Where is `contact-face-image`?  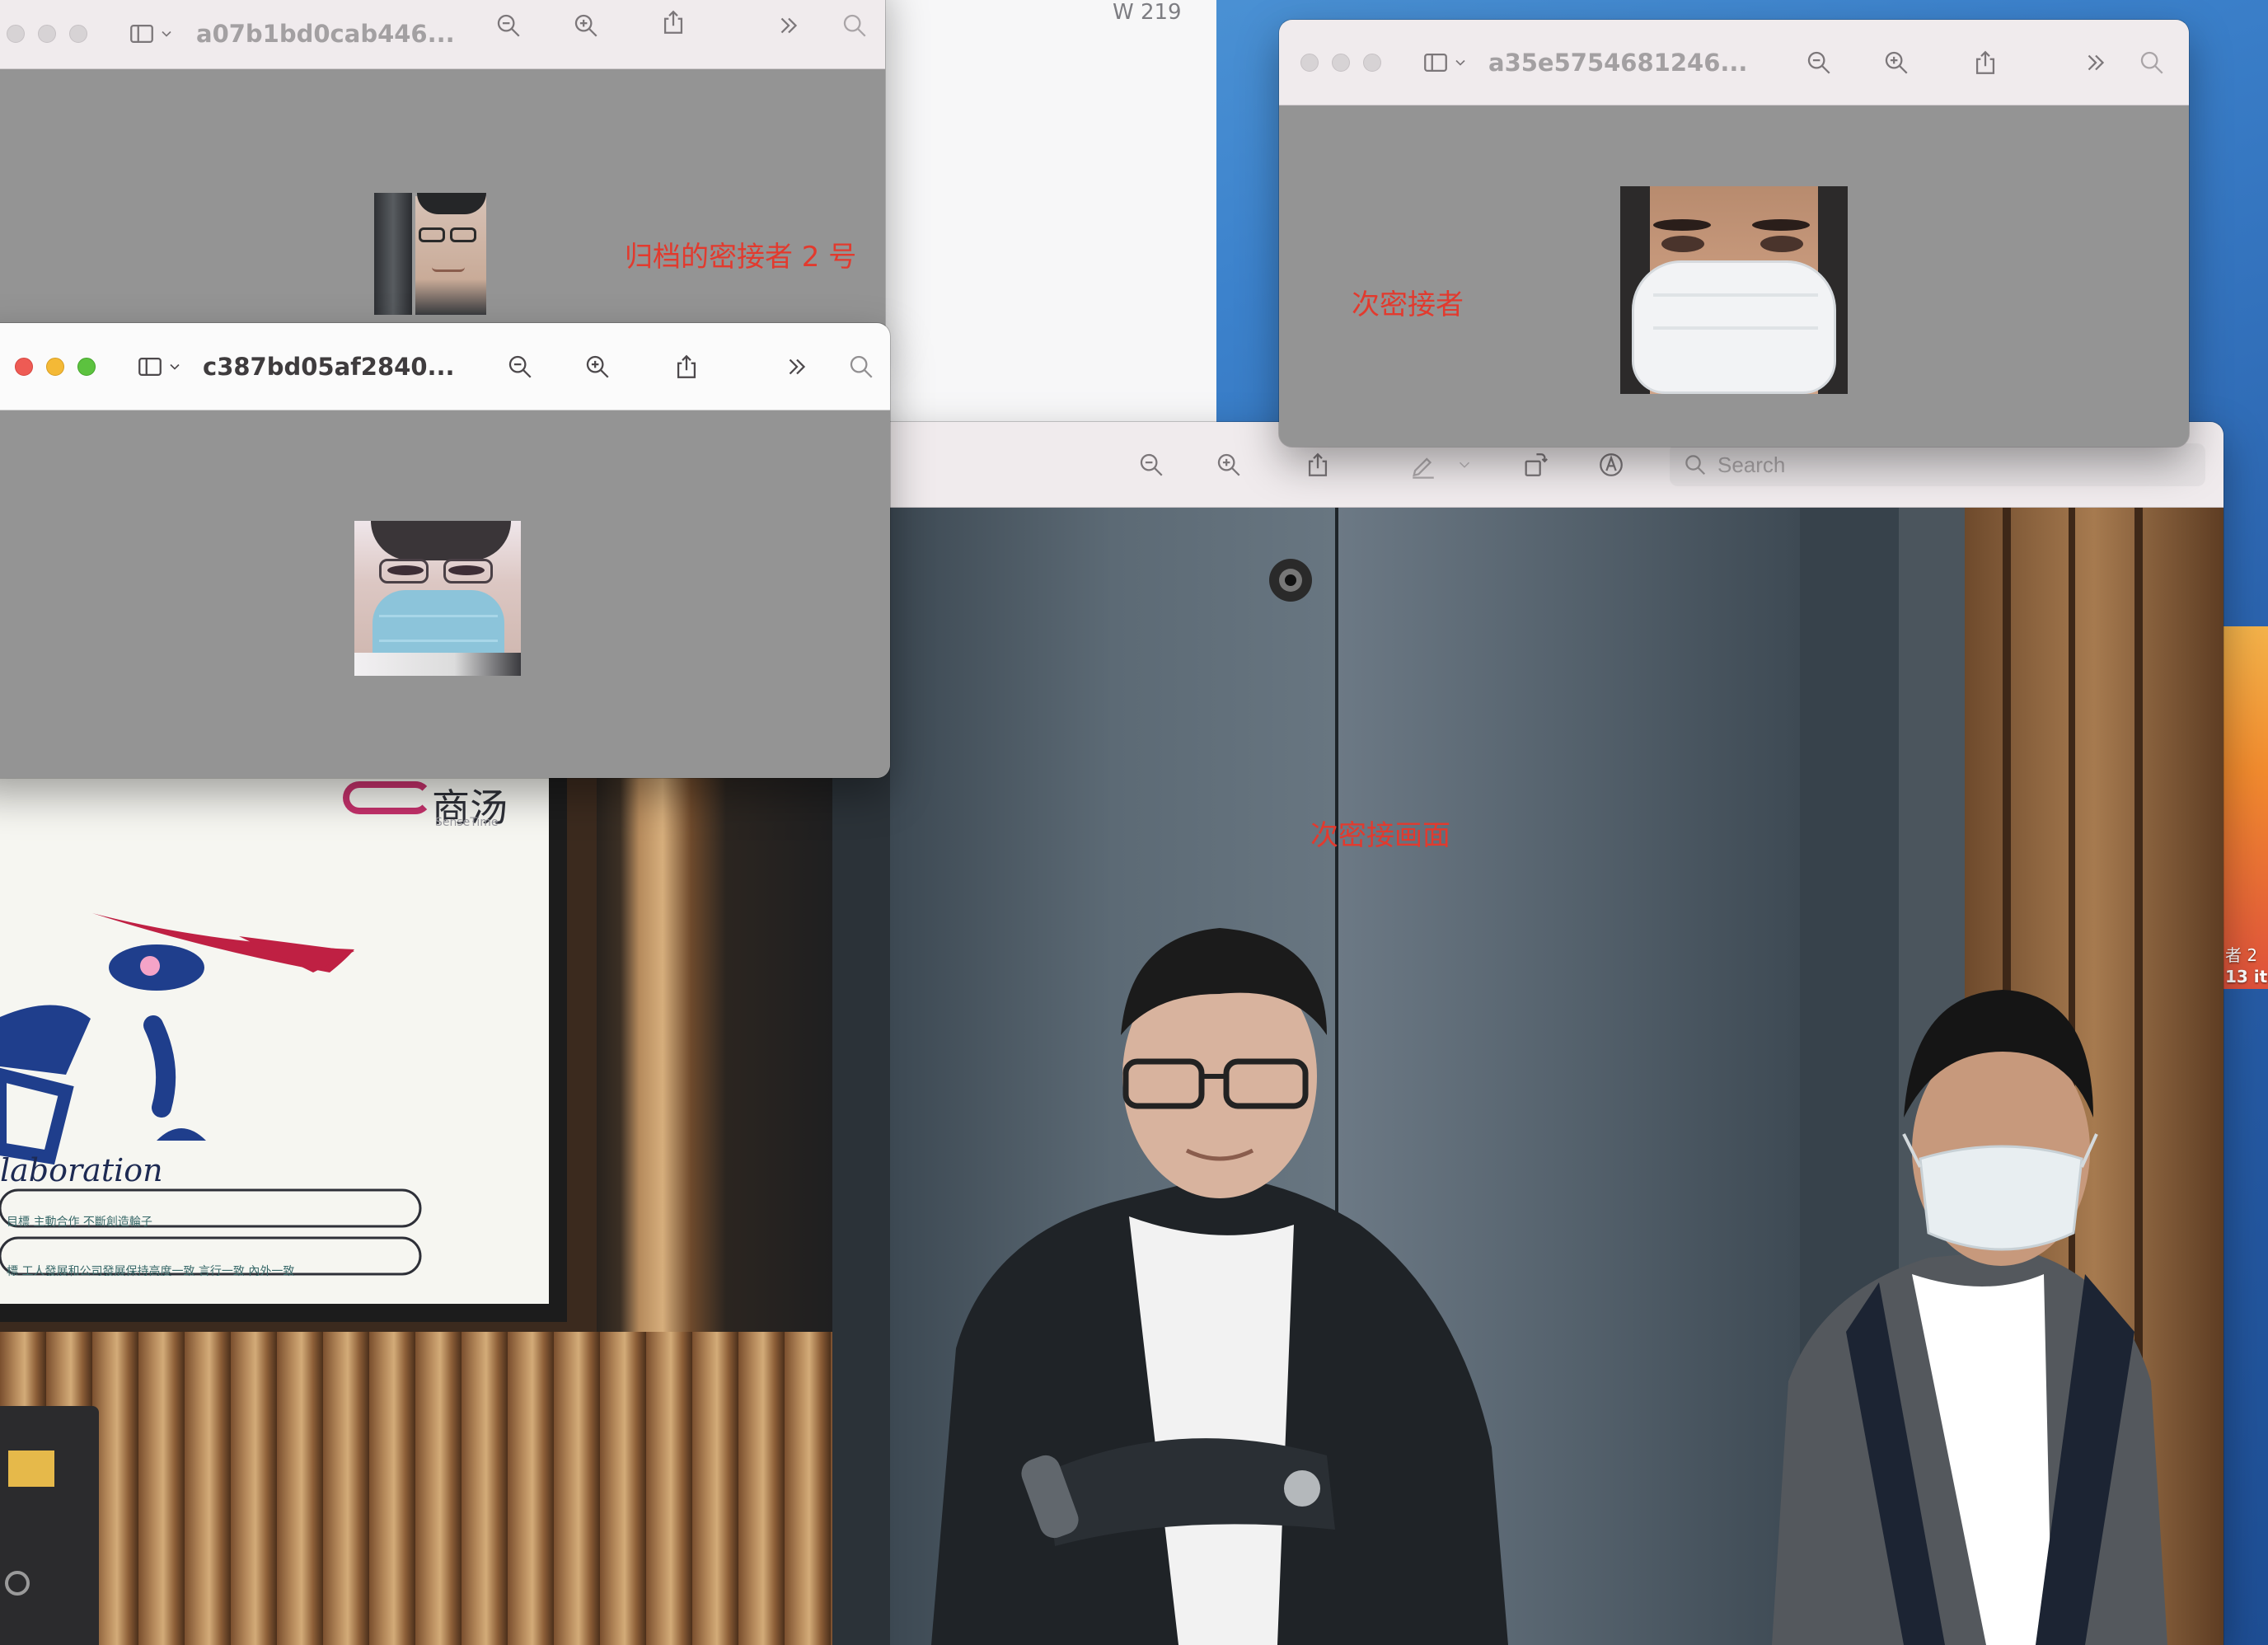
contact-face-image is located at coordinates (437, 598).